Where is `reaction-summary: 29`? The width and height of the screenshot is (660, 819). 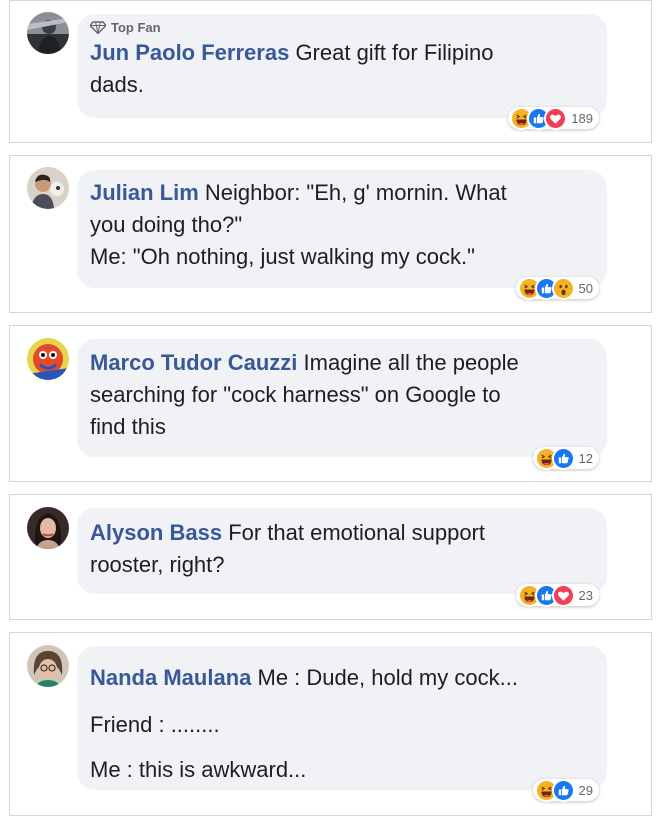
reaction-summary: 29 is located at coordinates (565, 790).